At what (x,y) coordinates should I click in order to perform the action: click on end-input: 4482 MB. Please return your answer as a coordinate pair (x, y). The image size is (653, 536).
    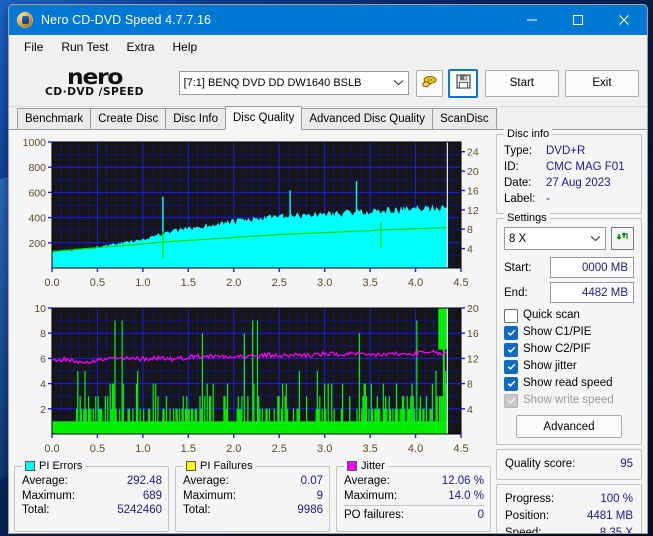
    Looking at the image, I should click on (592, 292).